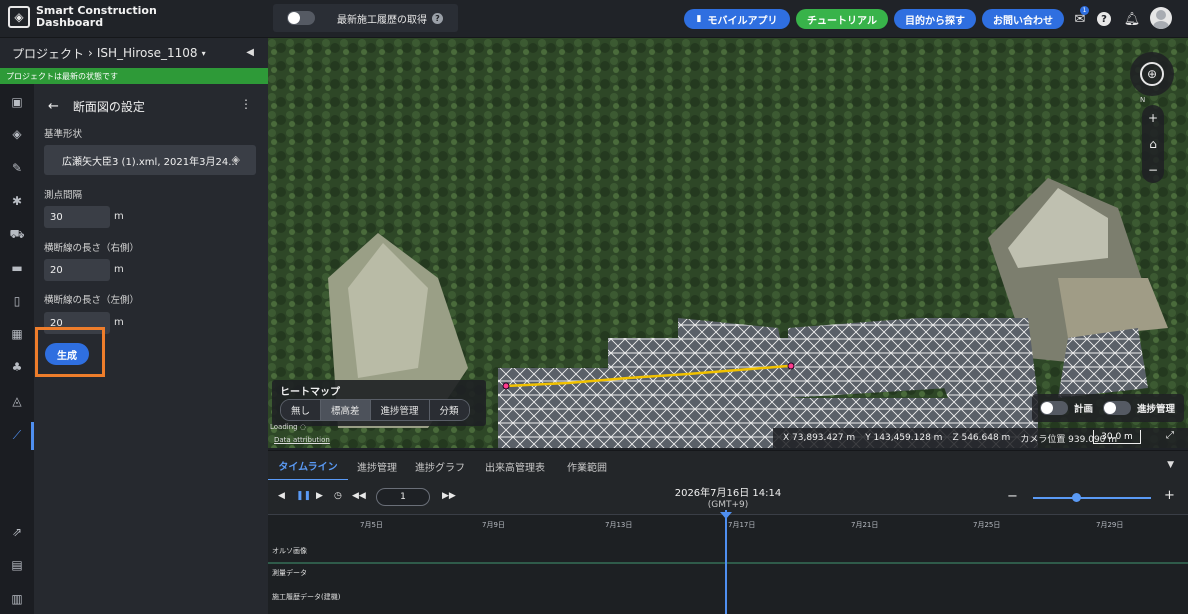  What do you see at coordinates (726, 515) in the screenshot?
I see `current-time-handle` at bounding box center [726, 515].